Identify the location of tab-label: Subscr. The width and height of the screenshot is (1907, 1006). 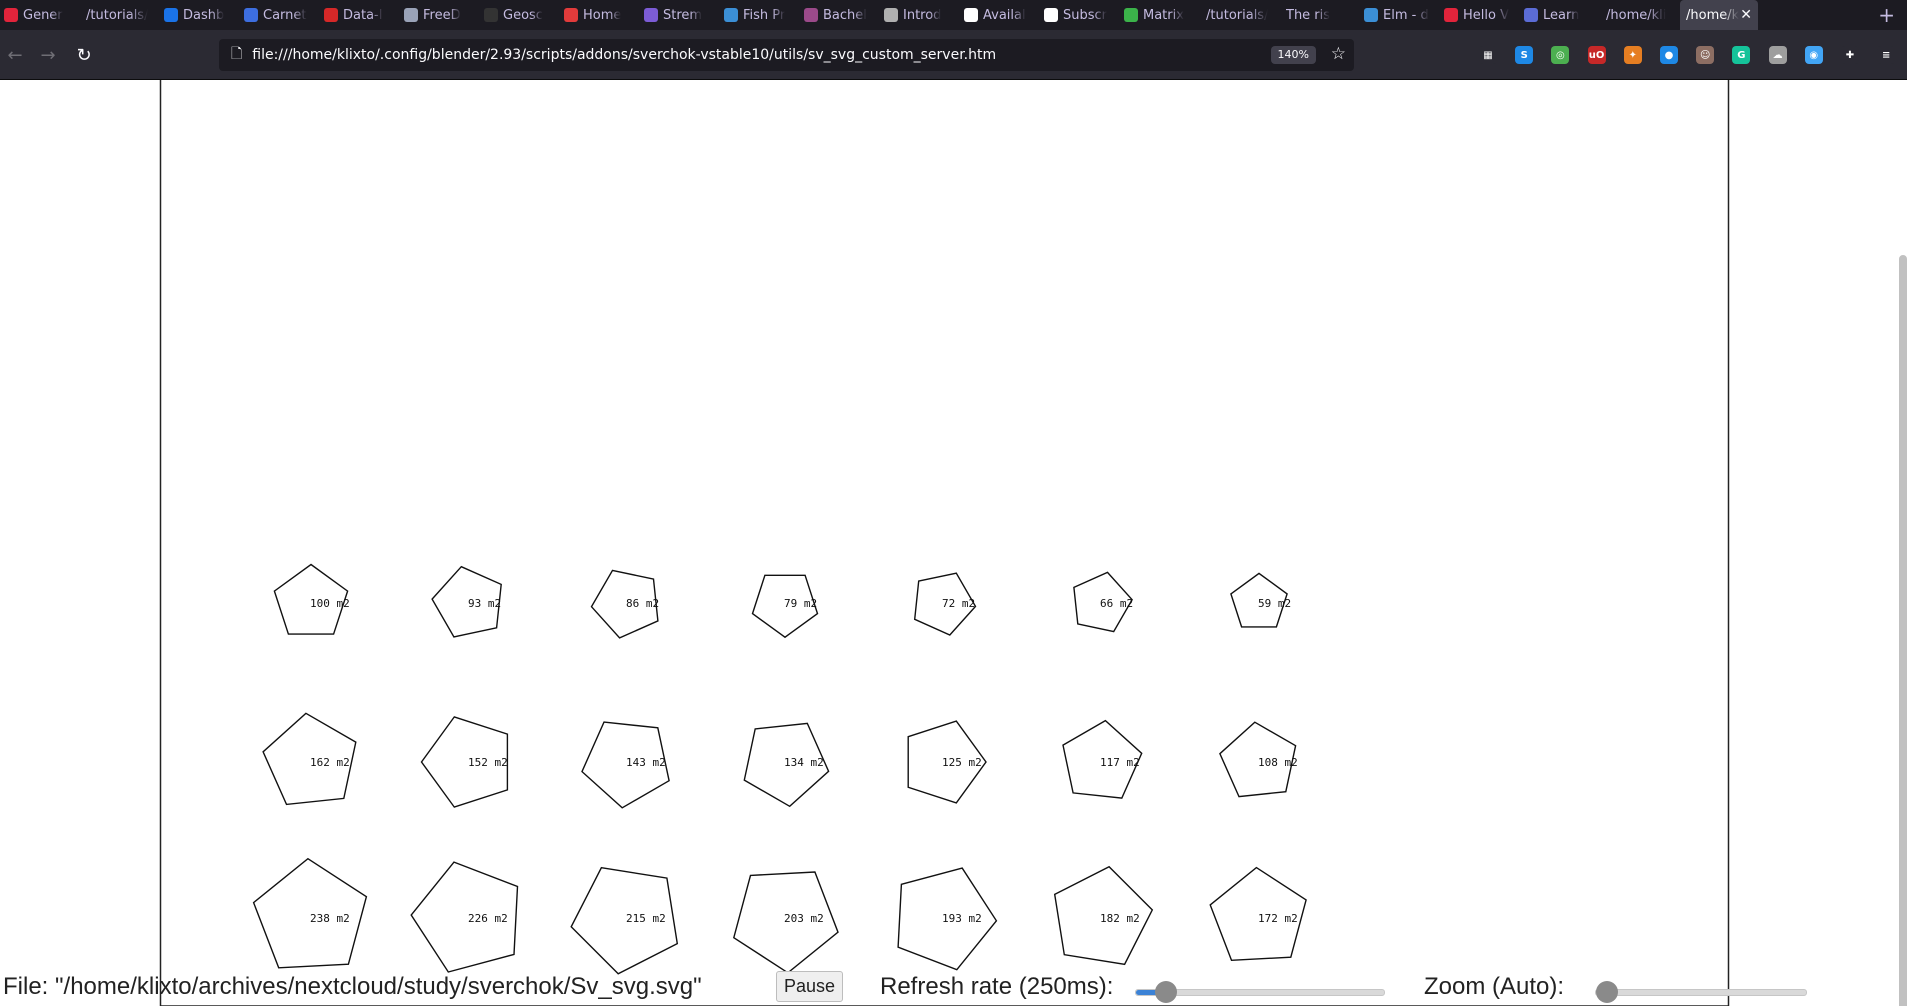
(1085, 15).